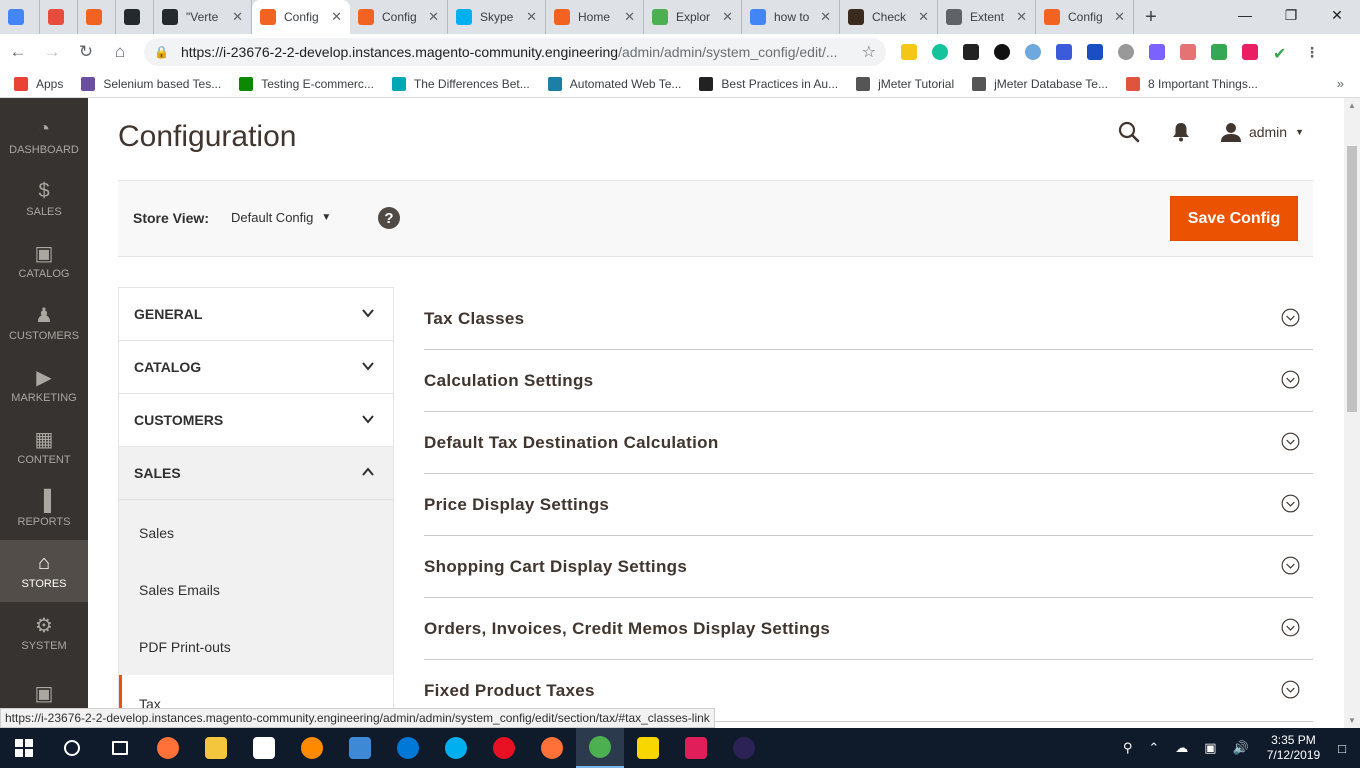 The height and width of the screenshot is (768, 1360). What do you see at coordinates (264, 748) in the screenshot?
I see `taskbar-store-icon` at bounding box center [264, 748].